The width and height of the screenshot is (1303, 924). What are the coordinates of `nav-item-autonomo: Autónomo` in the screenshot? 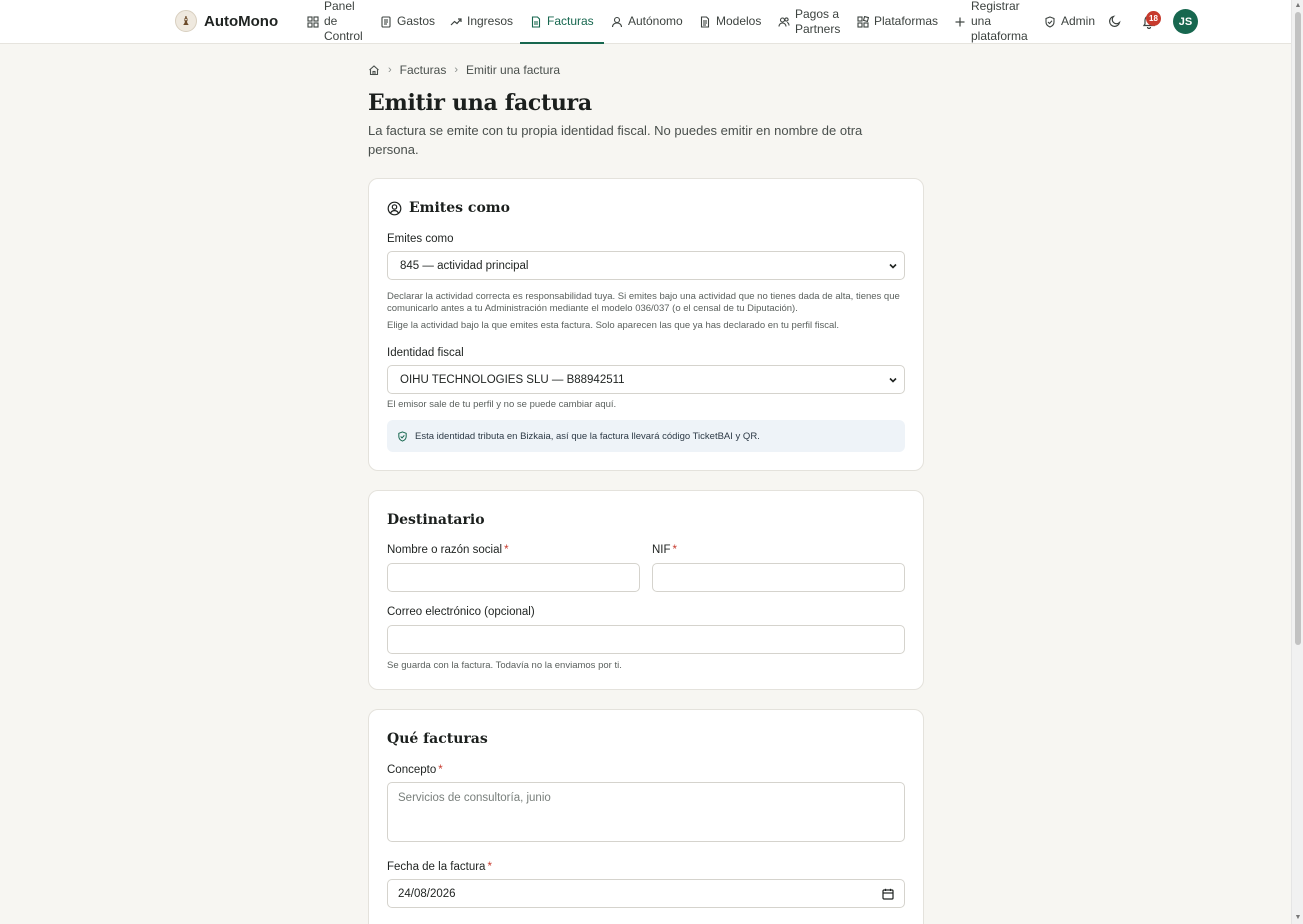 It's located at (647, 21).